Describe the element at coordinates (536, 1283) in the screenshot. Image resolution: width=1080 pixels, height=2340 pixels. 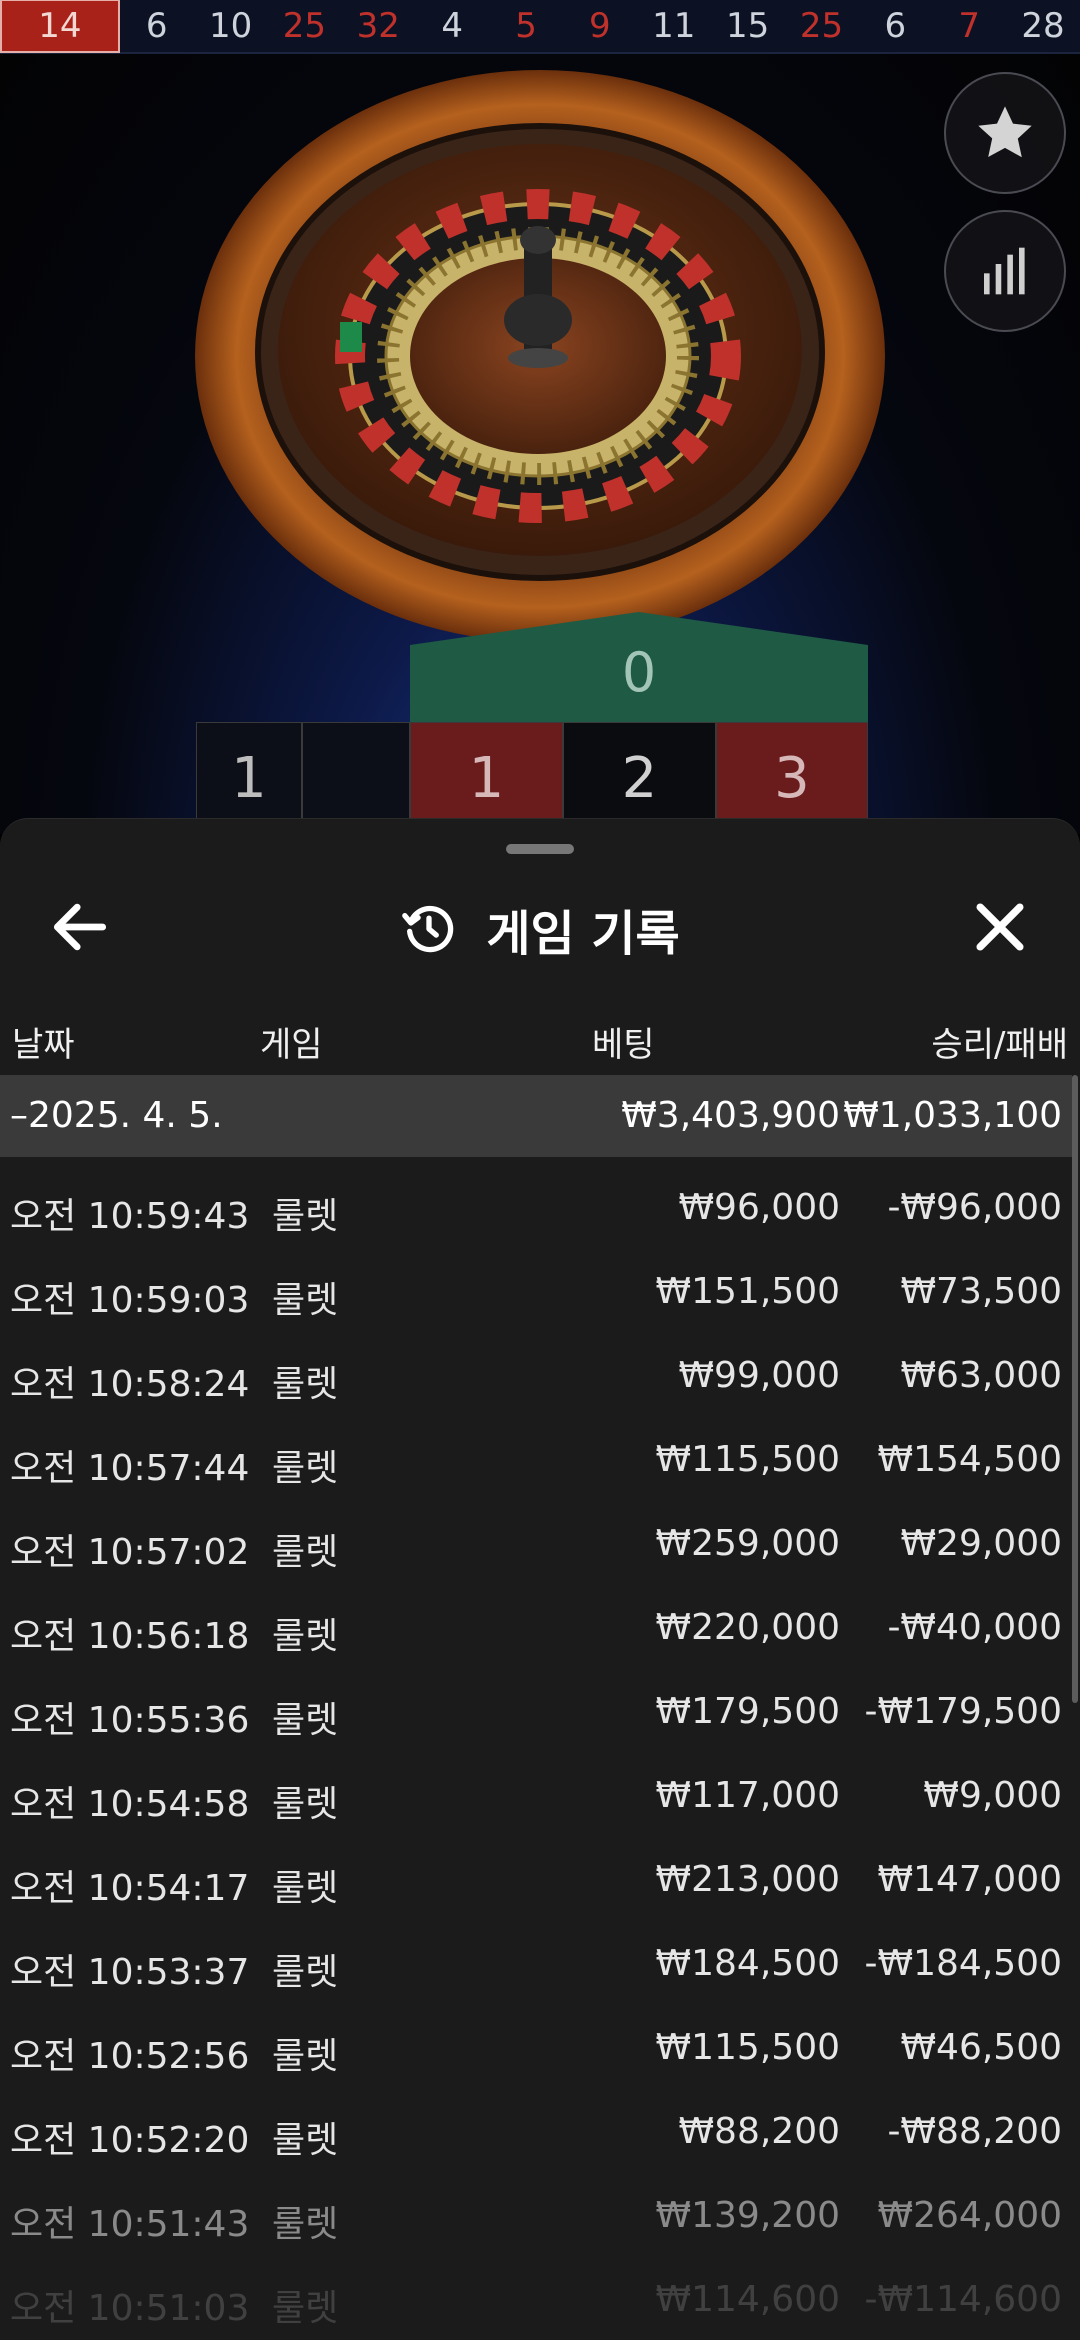
I see `table-row: 오전 10:59:03 룰렛 ₩151,500 ₩73,500` at that location.